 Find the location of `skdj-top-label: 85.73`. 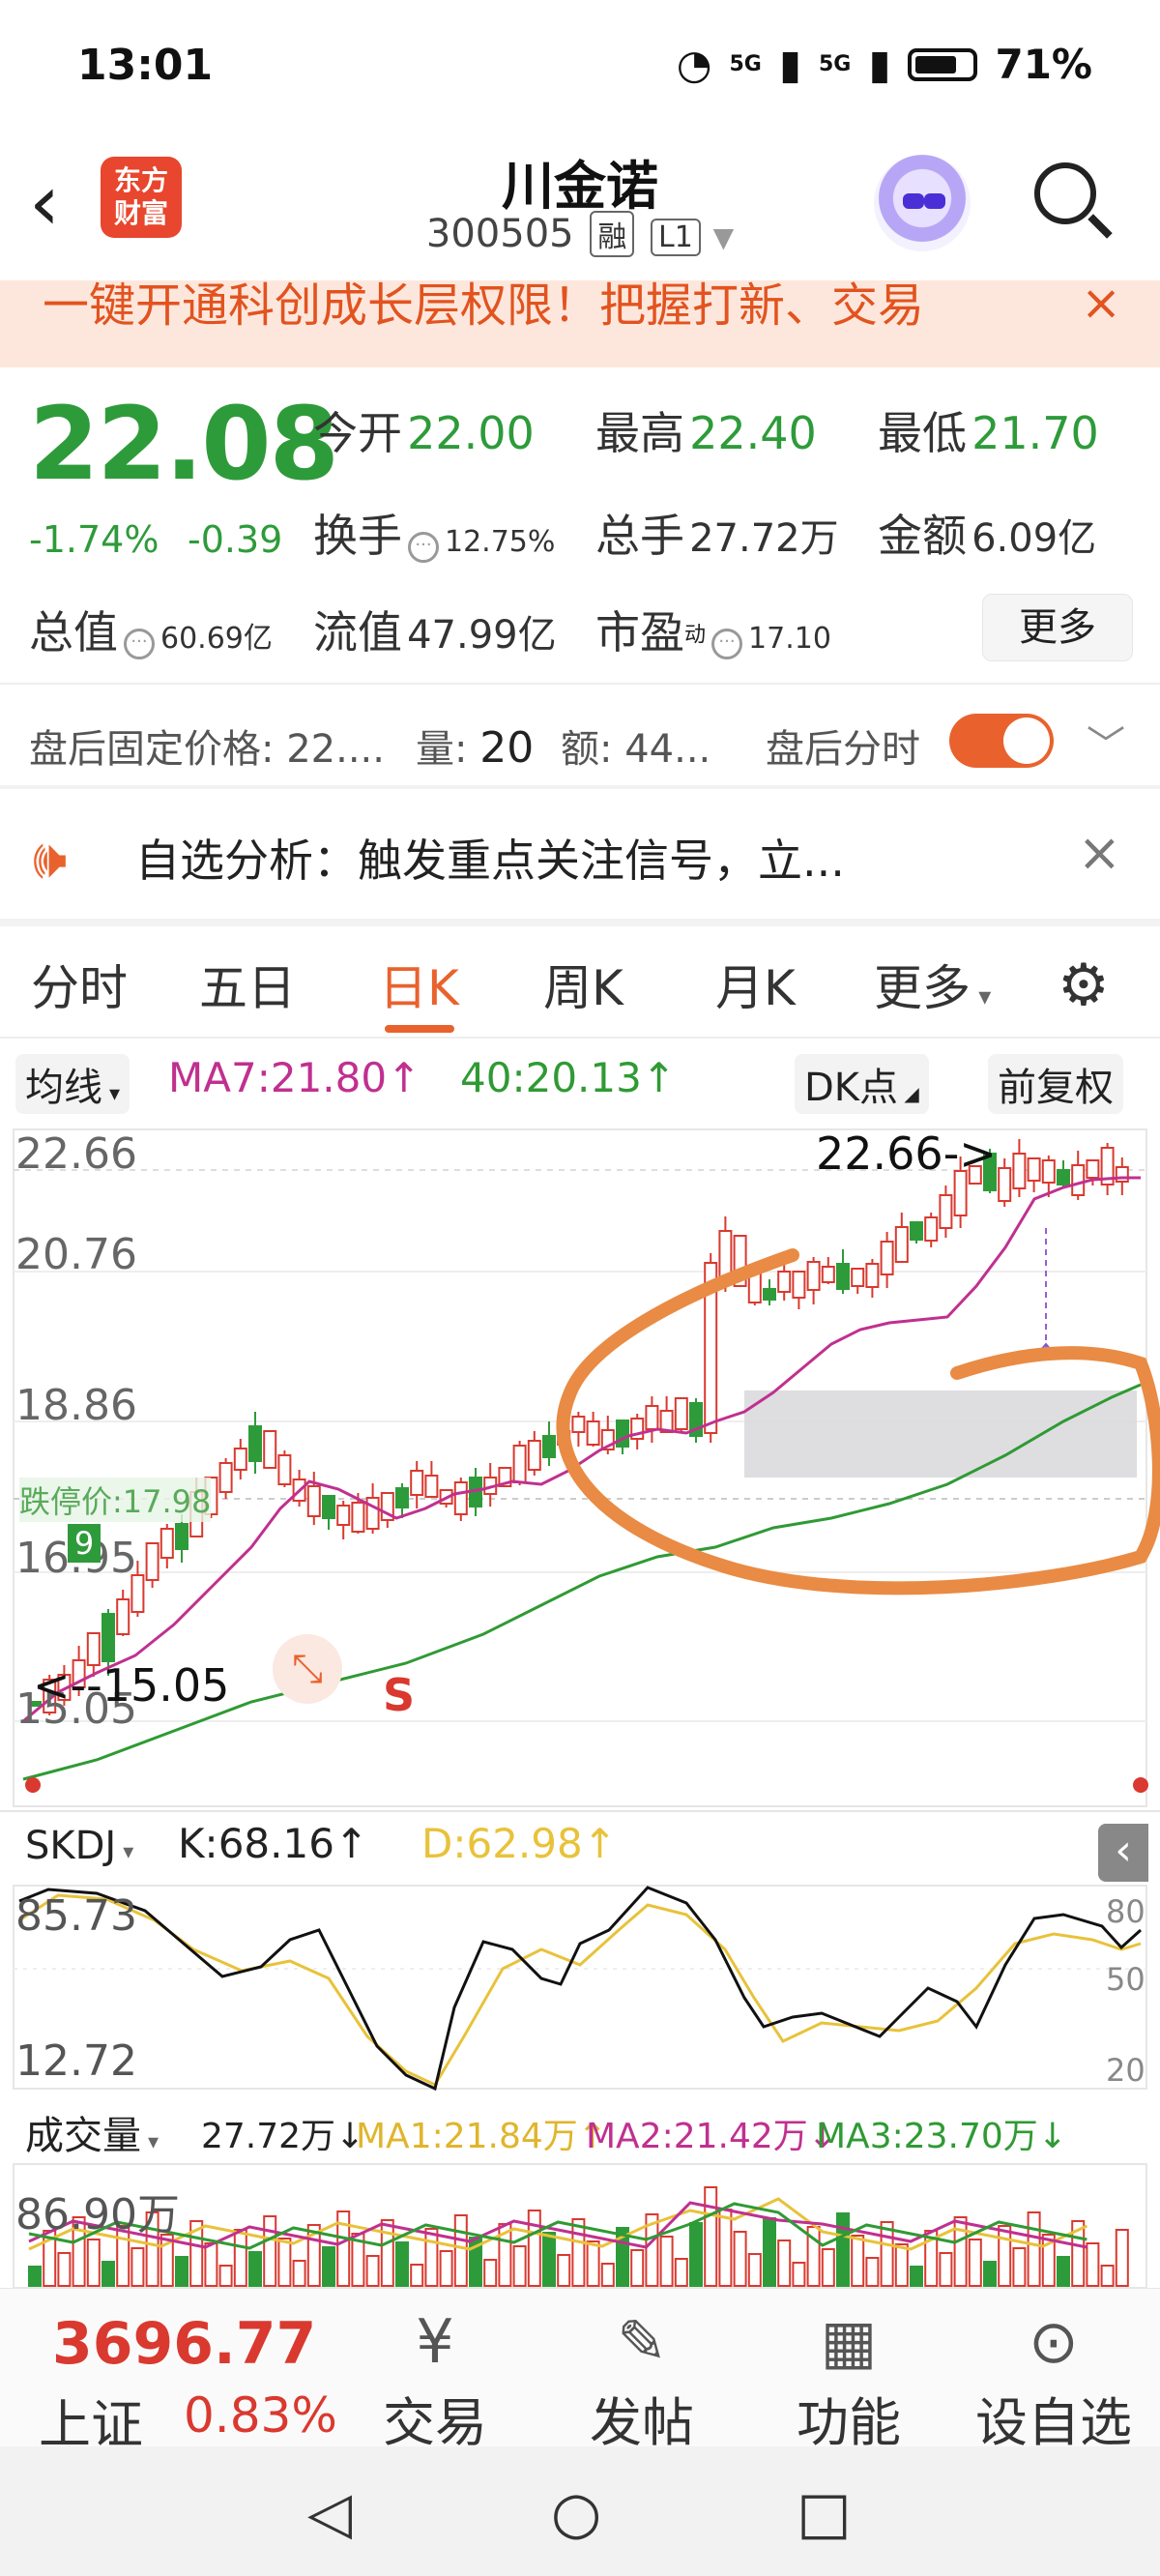

skdj-top-label: 85.73 is located at coordinates (76, 1916).